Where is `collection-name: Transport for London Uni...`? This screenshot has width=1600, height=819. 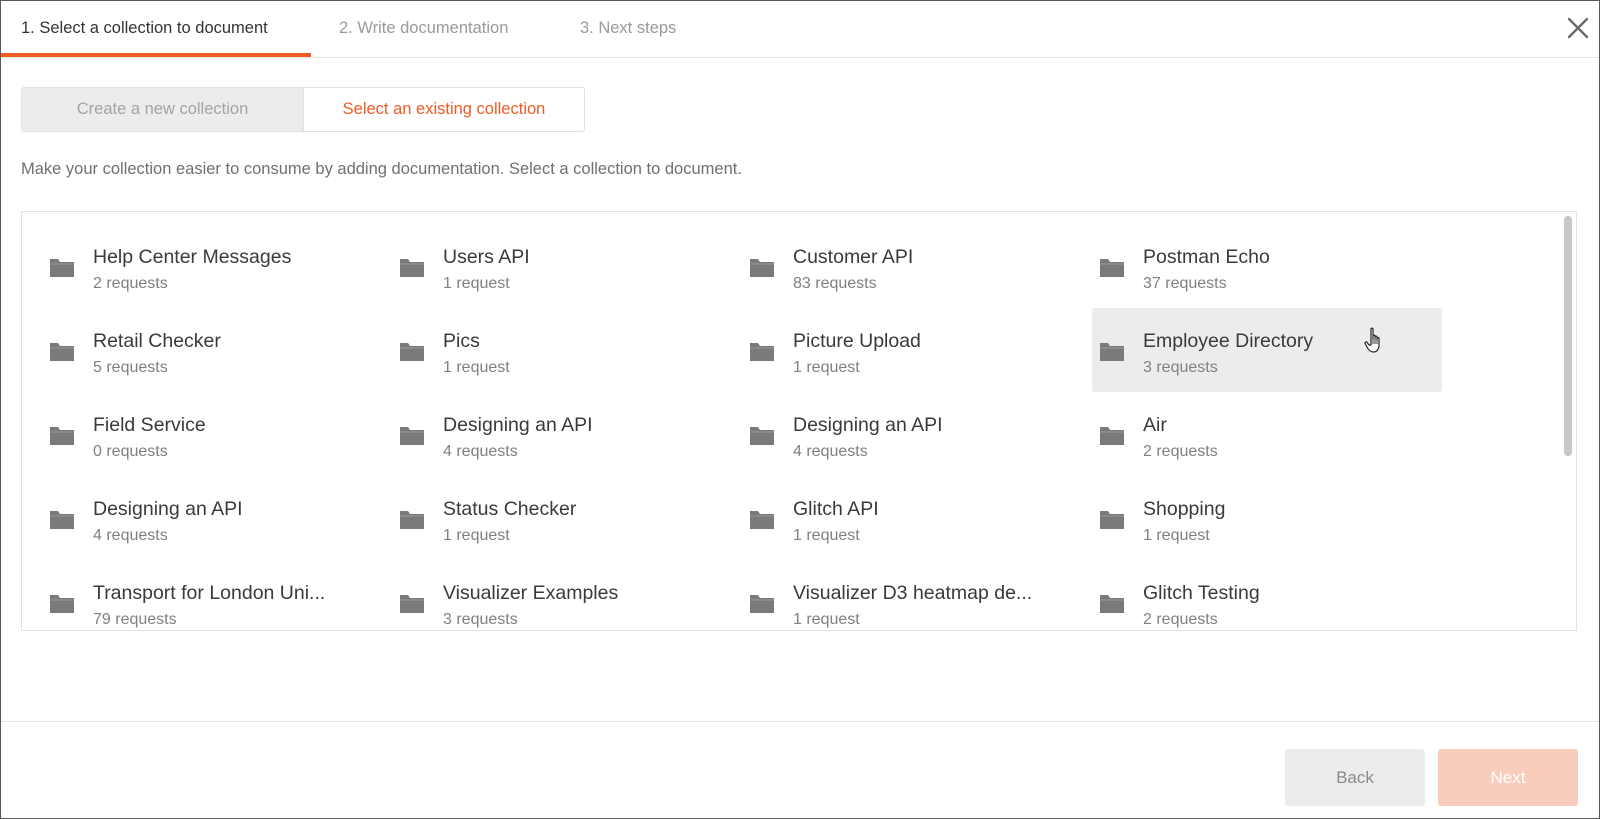 collection-name: Transport for London Uni... is located at coordinates (209, 593).